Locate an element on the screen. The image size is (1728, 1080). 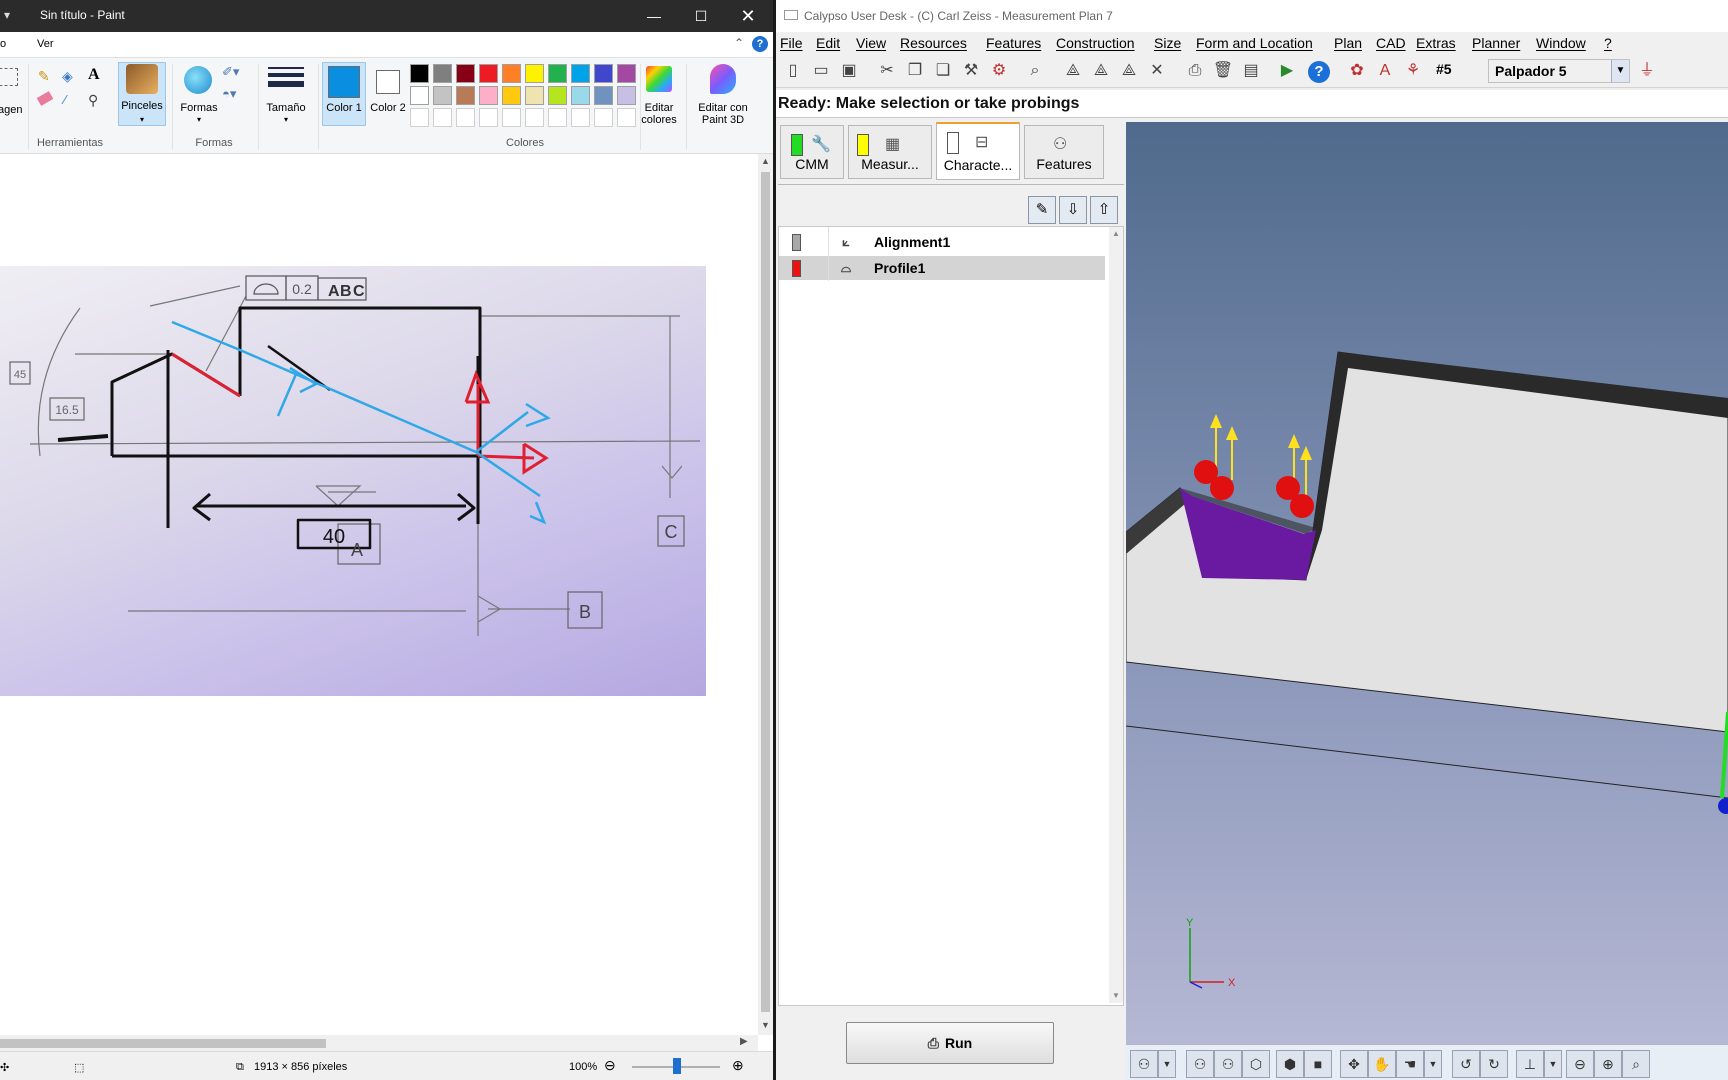
zoom-out-view-icon: ⊖ is located at coordinates (1580, 1064).